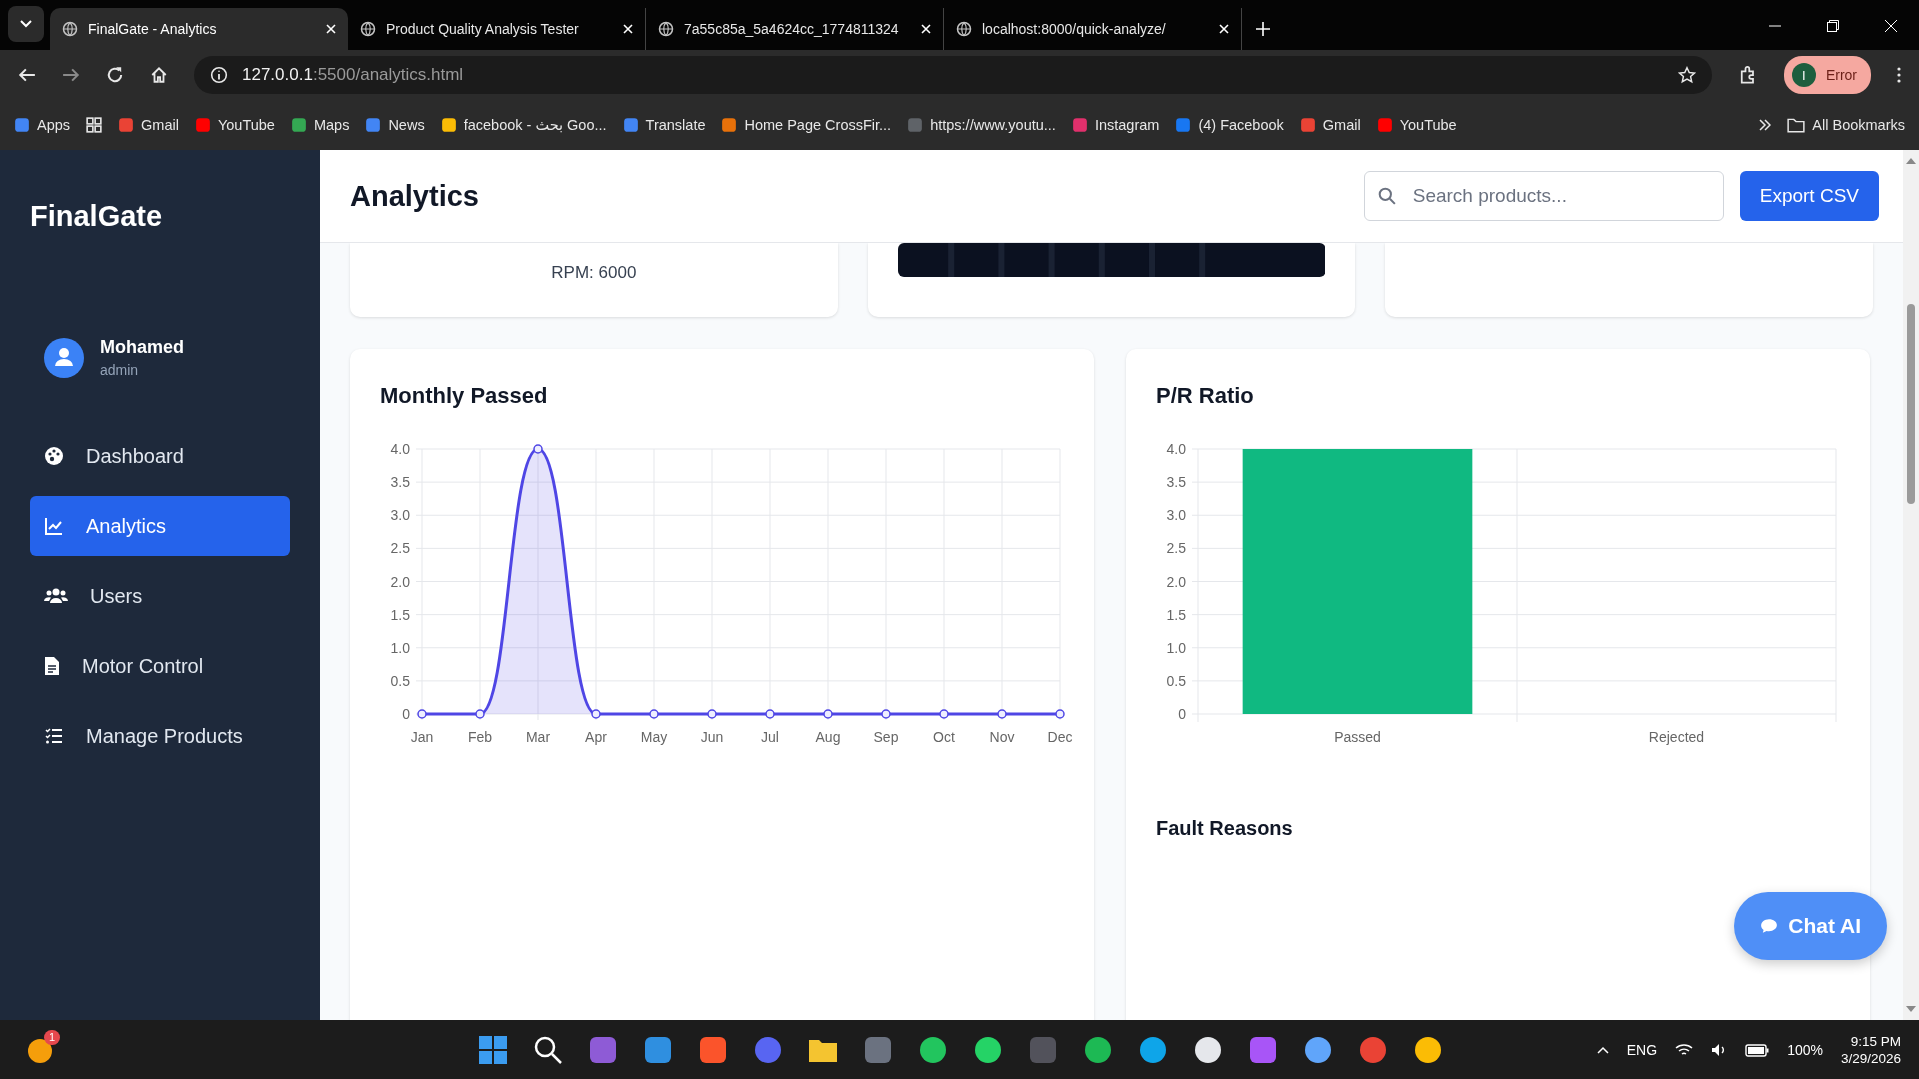 This screenshot has height=1079, width=1919. Describe the element at coordinates (953, 75) in the screenshot. I see `address-bar: 127.0.0.1:5500/analytics.html` at that location.